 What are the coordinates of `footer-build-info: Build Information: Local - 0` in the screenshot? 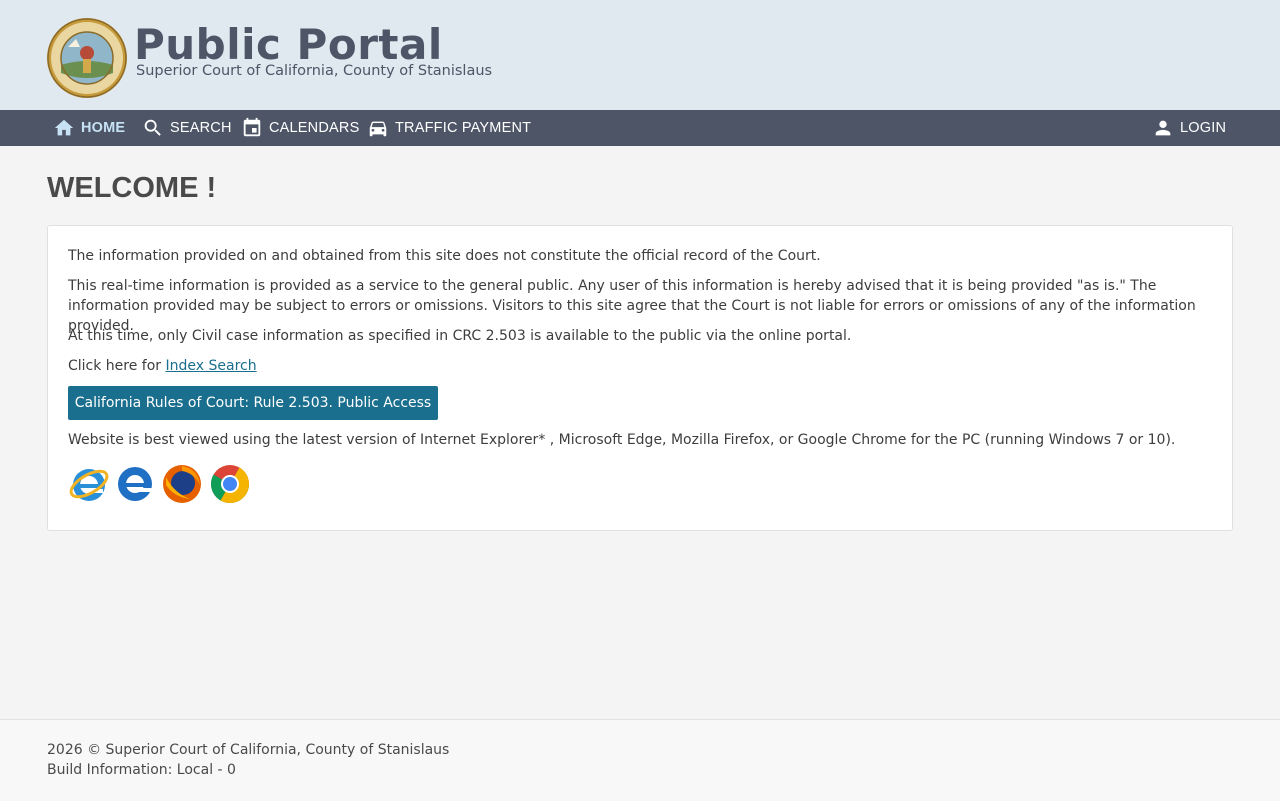 It's located at (141, 770).